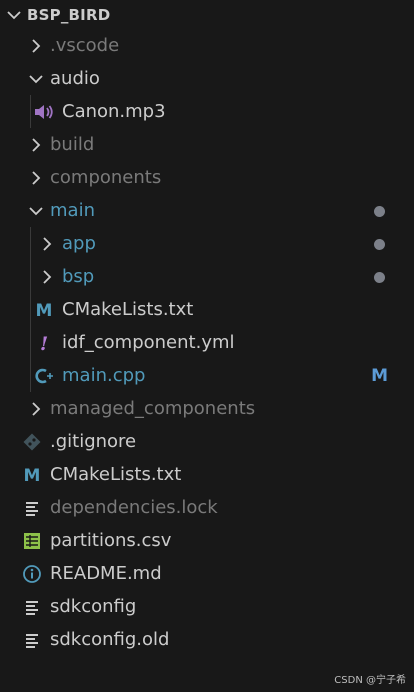 The height and width of the screenshot is (692, 414). I want to click on item-label: sdkconfig.old, so click(110, 639).